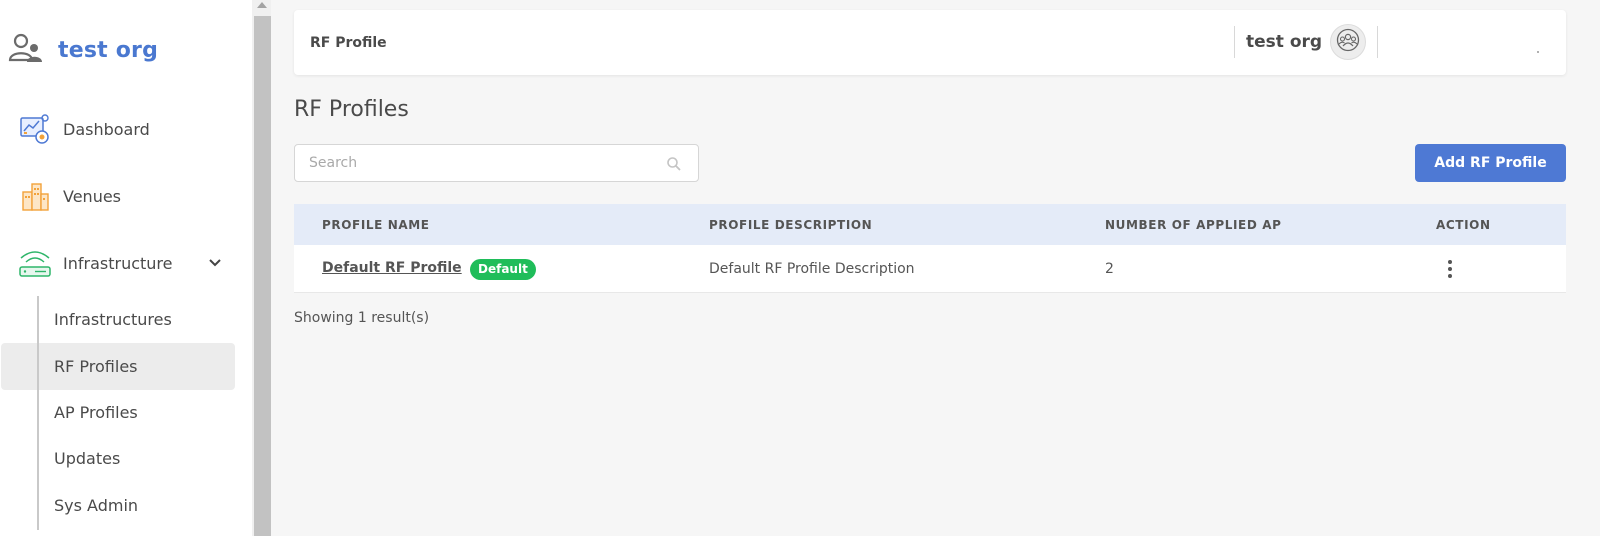  Describe the element at coordinates (106, 129) in the screenshot. I see `nav-label-dashboard: Dashboard` at that location.